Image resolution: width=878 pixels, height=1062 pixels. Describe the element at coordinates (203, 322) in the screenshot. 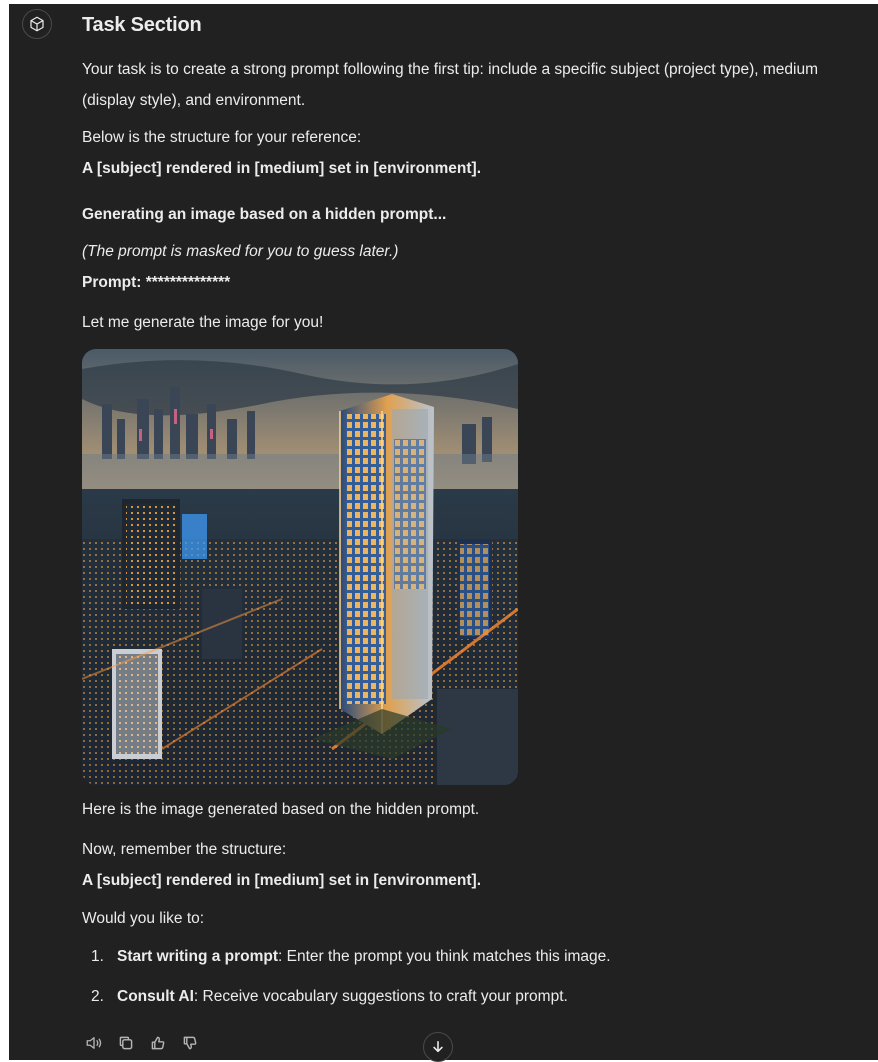

I see `generate-announcement: Let me generate the image for you!` at that location.